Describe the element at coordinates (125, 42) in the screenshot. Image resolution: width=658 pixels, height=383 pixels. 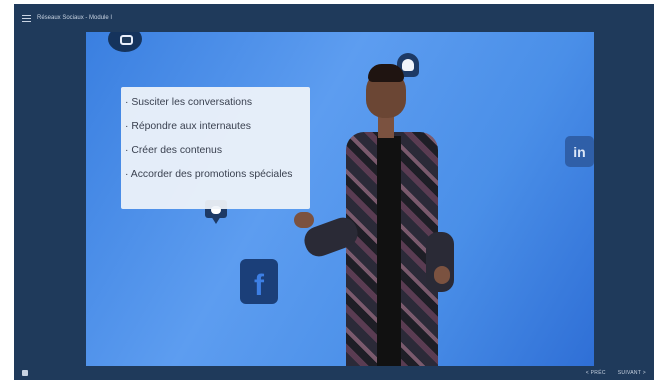
I see `chat-bubble-icon` at that location.